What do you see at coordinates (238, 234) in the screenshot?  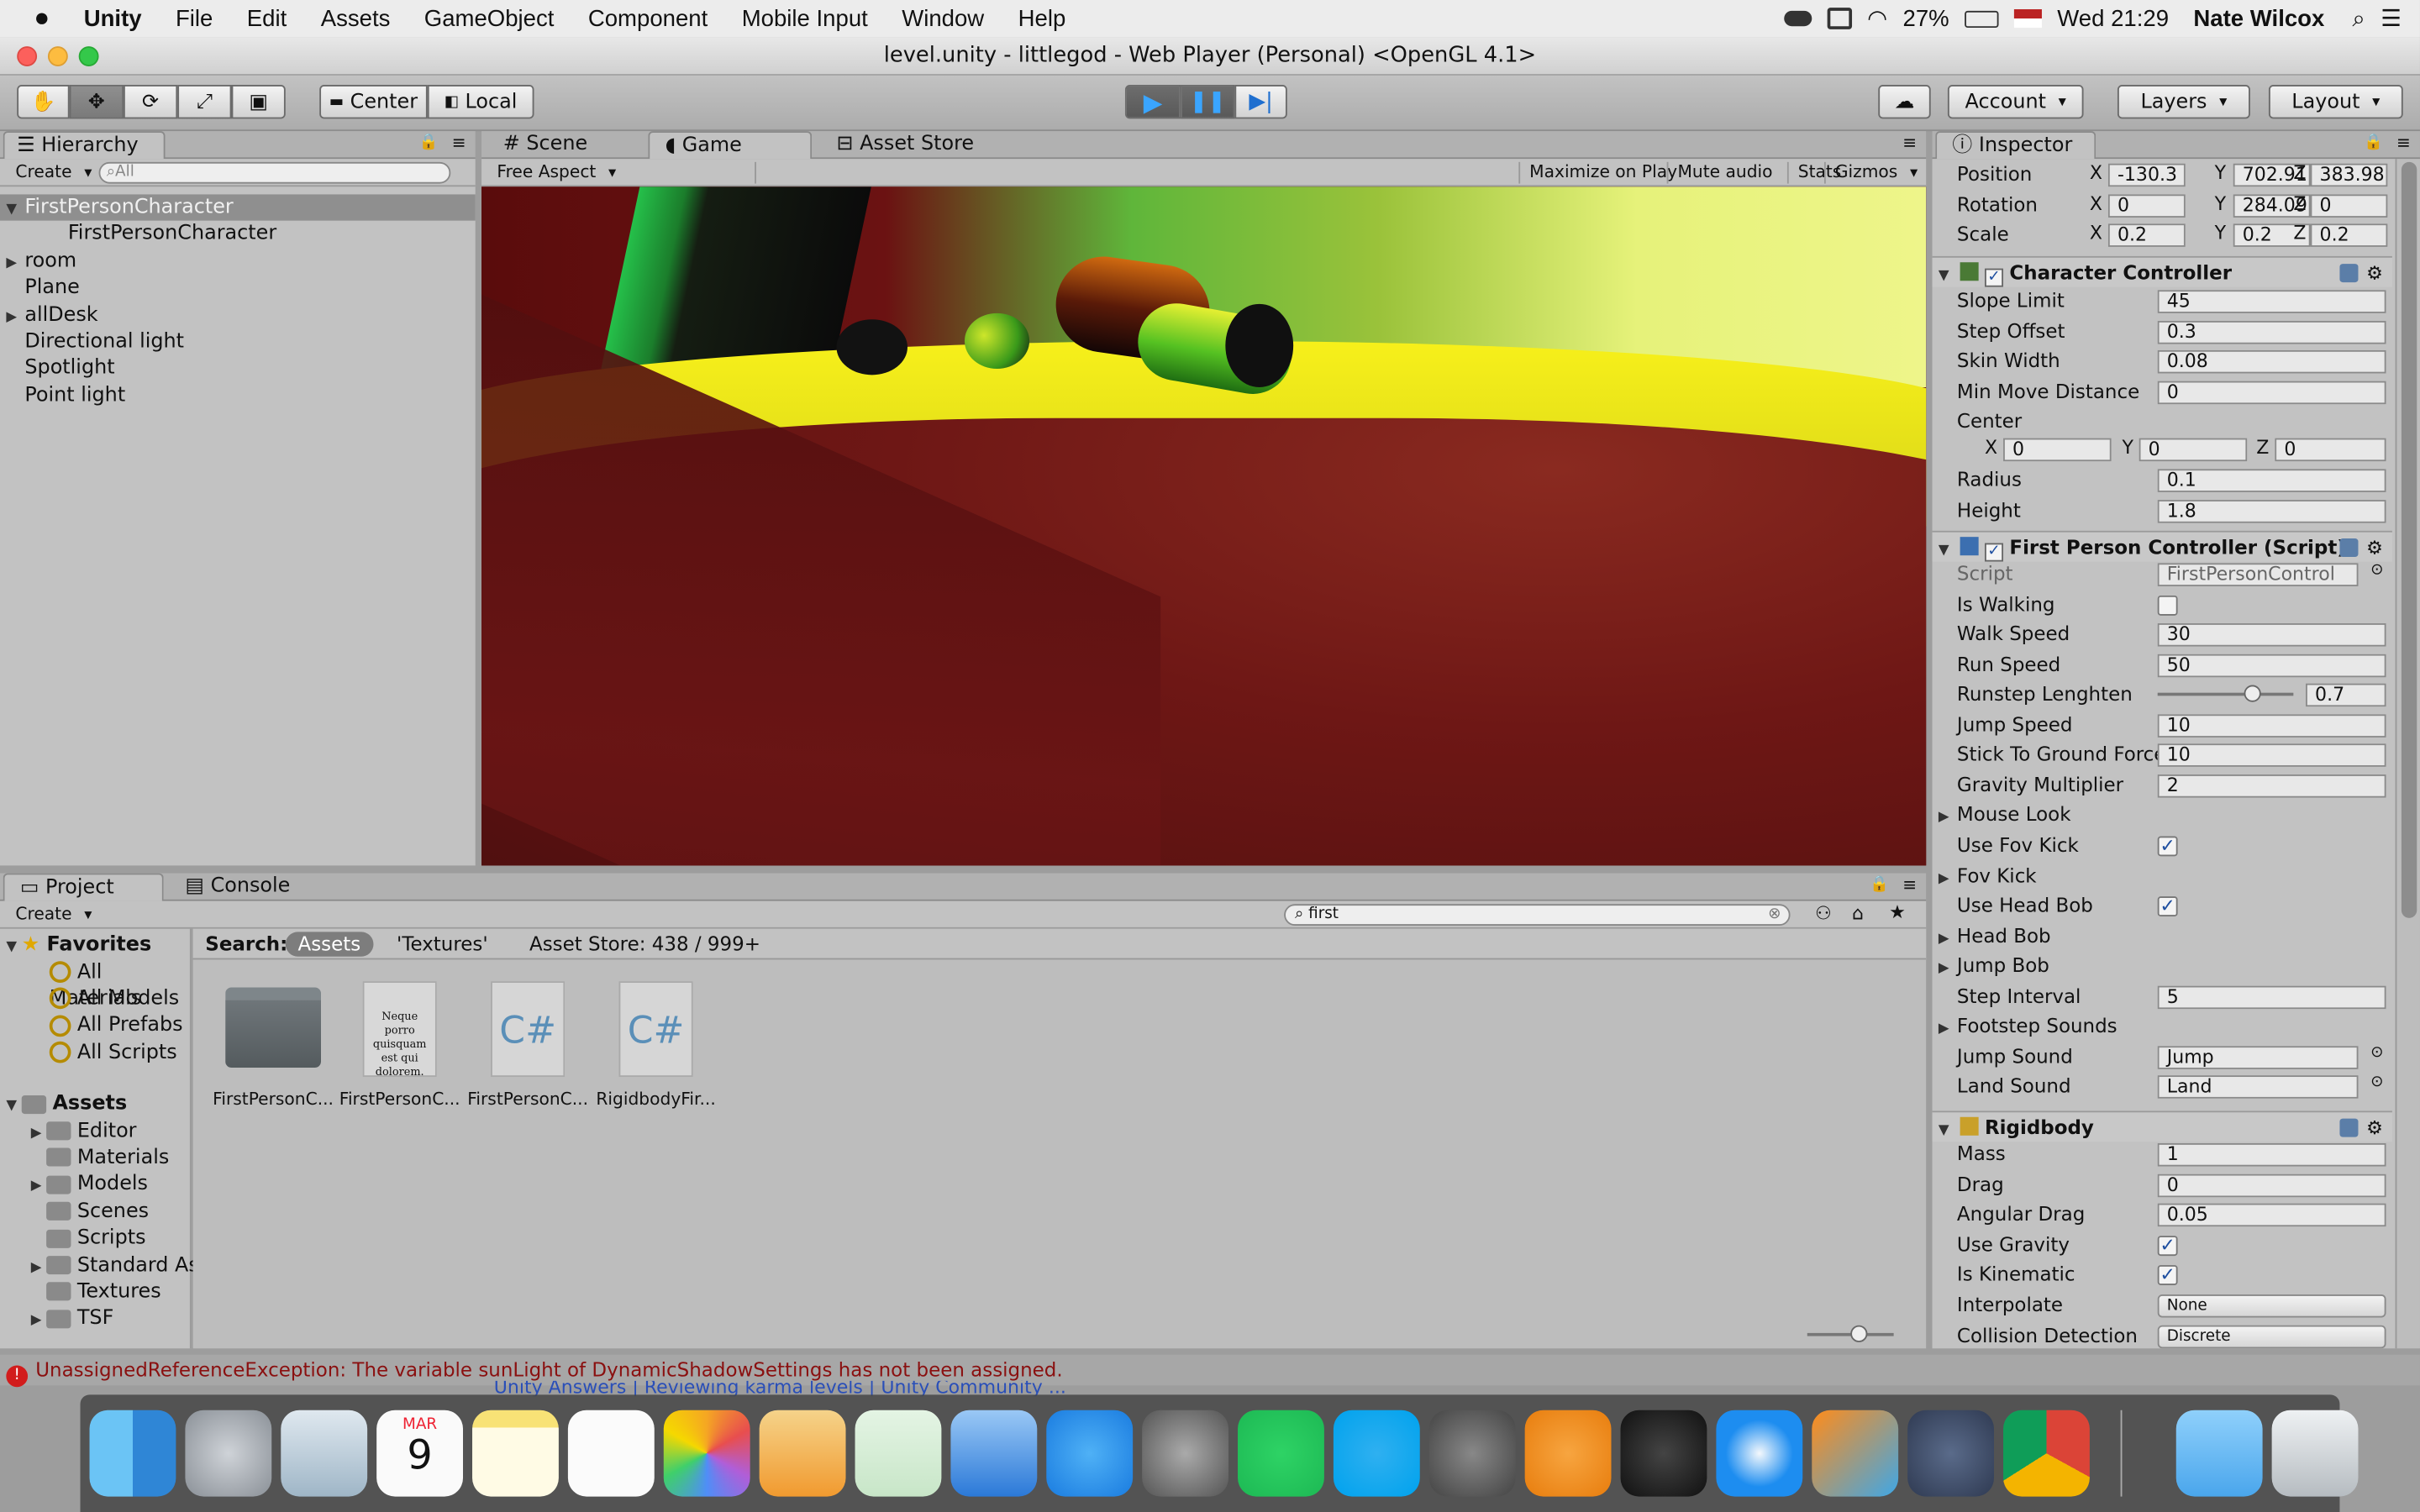 I see `hierarchy-item: FirstPersonCharacter` at bounding box center [238, 234].